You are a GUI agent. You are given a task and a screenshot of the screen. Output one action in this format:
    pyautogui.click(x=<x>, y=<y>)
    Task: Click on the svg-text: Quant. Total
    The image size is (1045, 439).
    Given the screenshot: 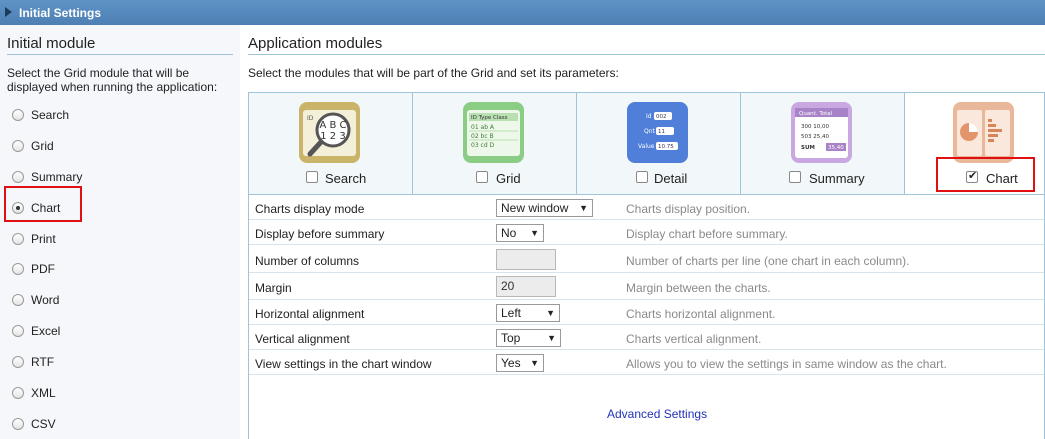 What is the action you would take?
    pyautogui.click(x=816, y=114)
    